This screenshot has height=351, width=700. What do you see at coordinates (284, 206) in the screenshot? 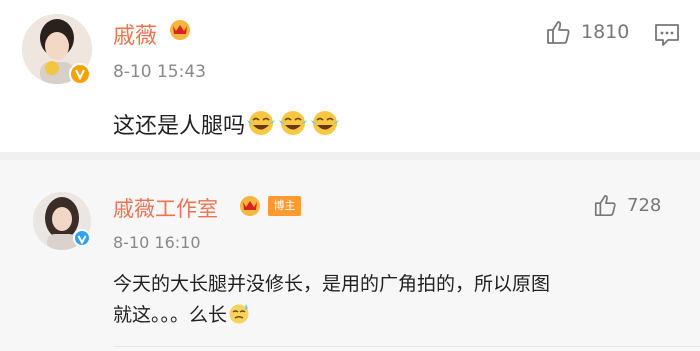
I see `blogger-badge: 博主` at bounding box center [284, 206].